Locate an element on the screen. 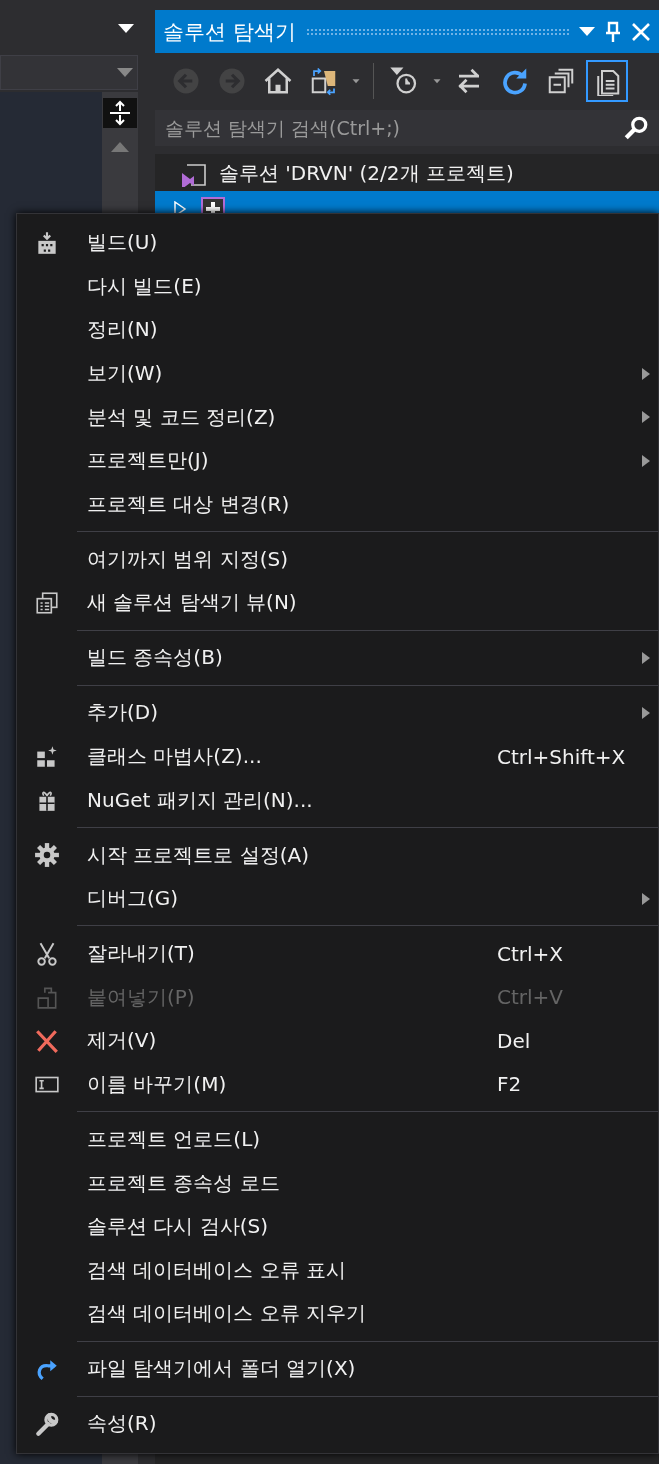  panel-title: 솔루션 탐색기 is located at coordinates (229, 32).